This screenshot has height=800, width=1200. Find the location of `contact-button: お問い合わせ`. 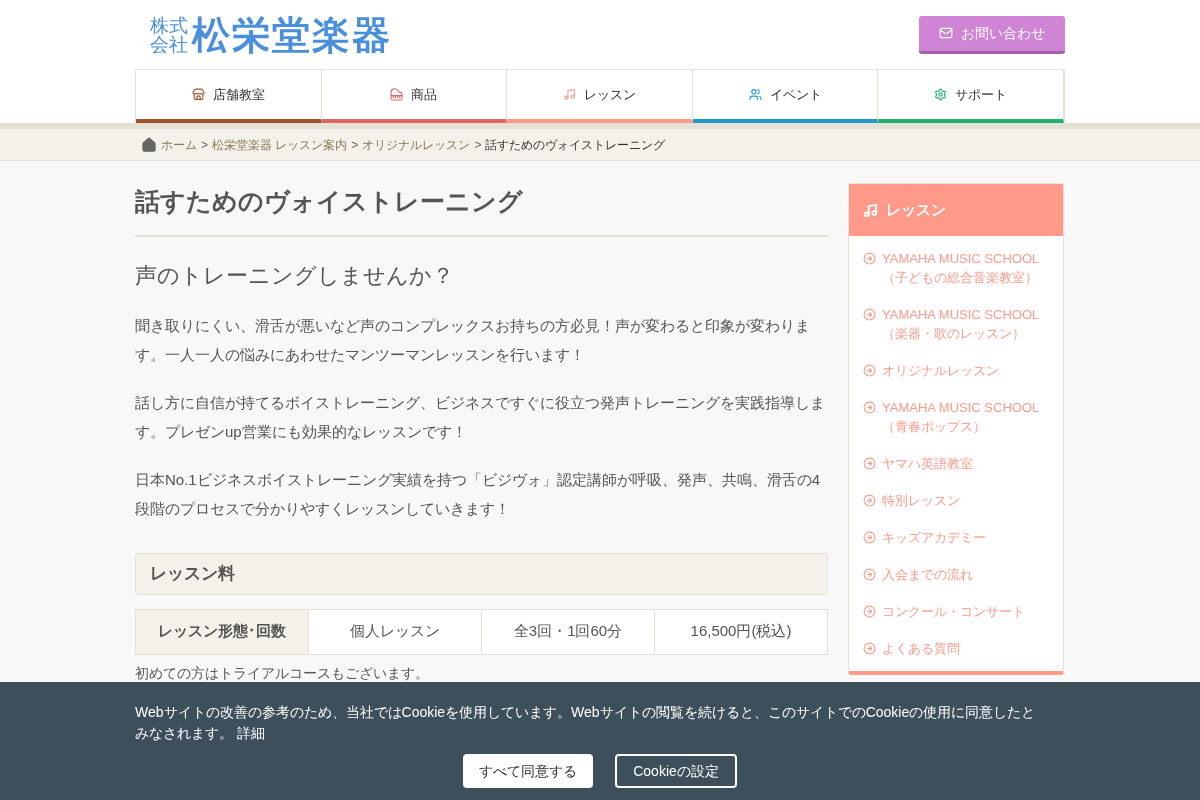

contact-button: お問い合わせ is located at coordinates (992, 34).